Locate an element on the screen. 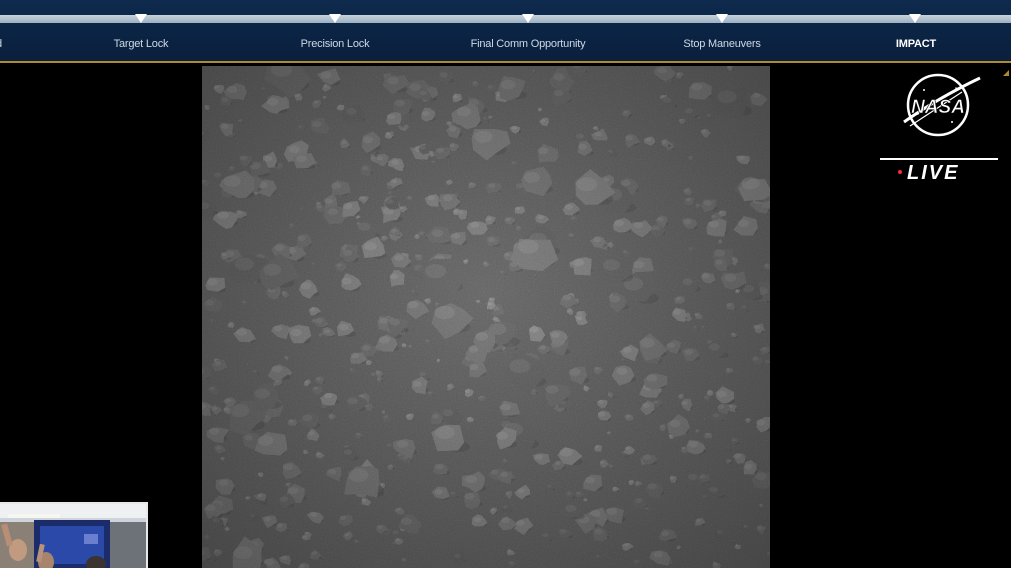 The image size is (1011, 568). milestone-label-partial: d is located at coordinates (1, 44).